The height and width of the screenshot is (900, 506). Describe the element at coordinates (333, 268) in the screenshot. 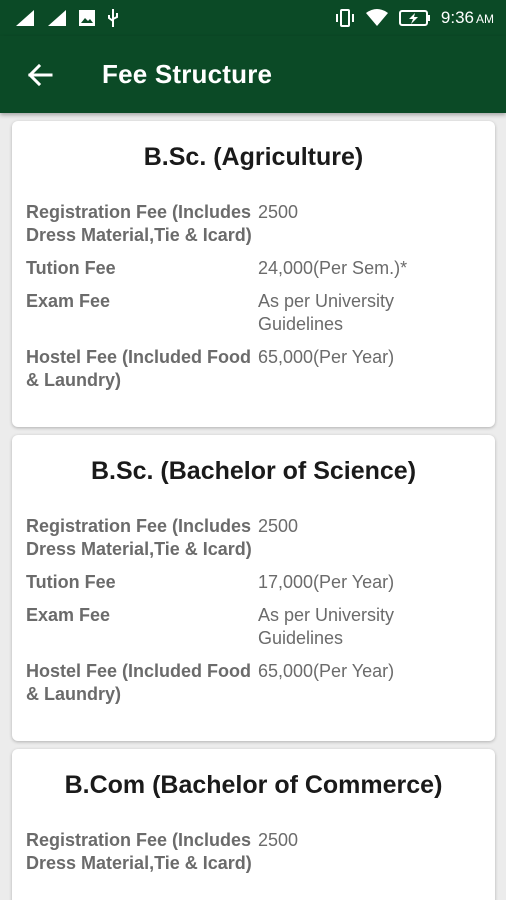

I see `fee-value: 24,000(Per Sem.)*` at that location.